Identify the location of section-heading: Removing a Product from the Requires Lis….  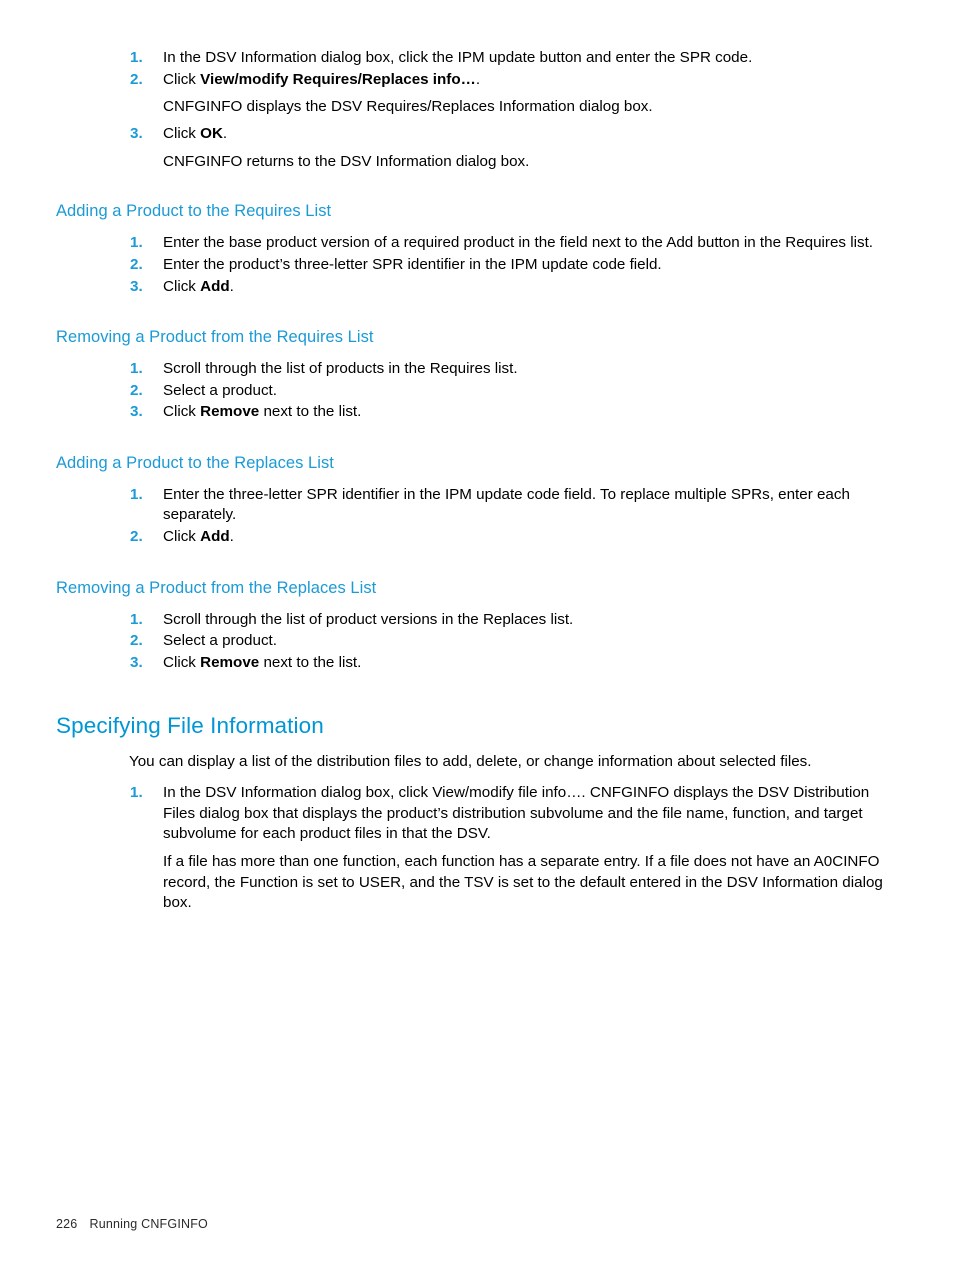
(215, 337).